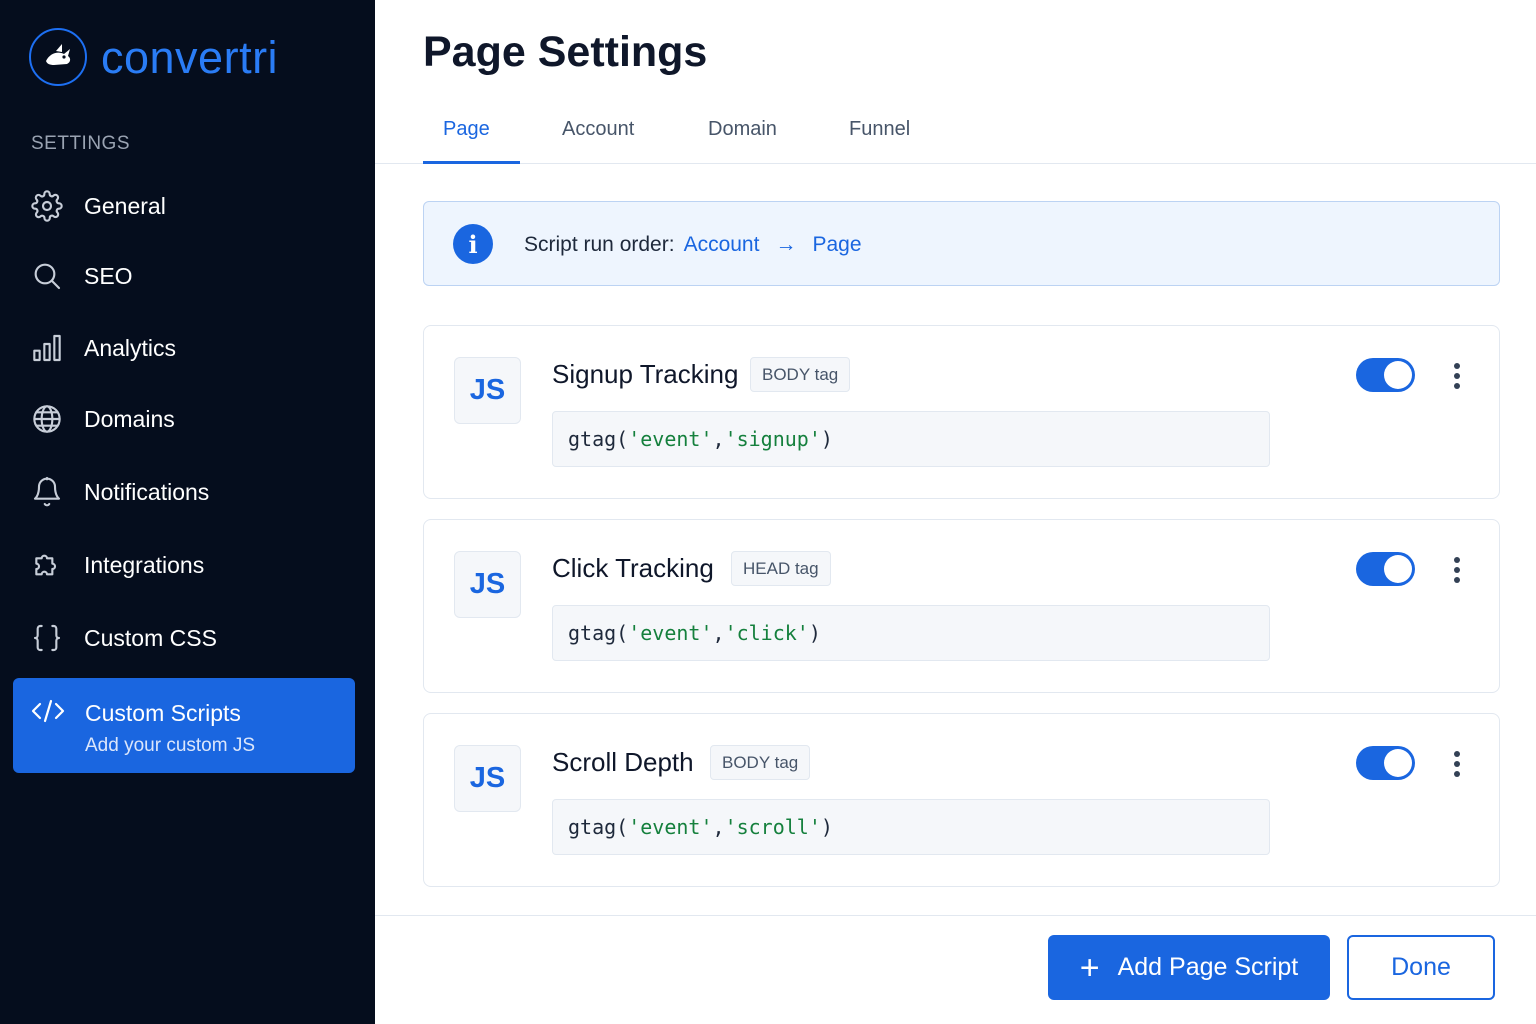 The image size is (1536, 1024). I want to click on sidebar-item-custom-scripts: Custom Scripts Add your custom JS, so click(184, 725).